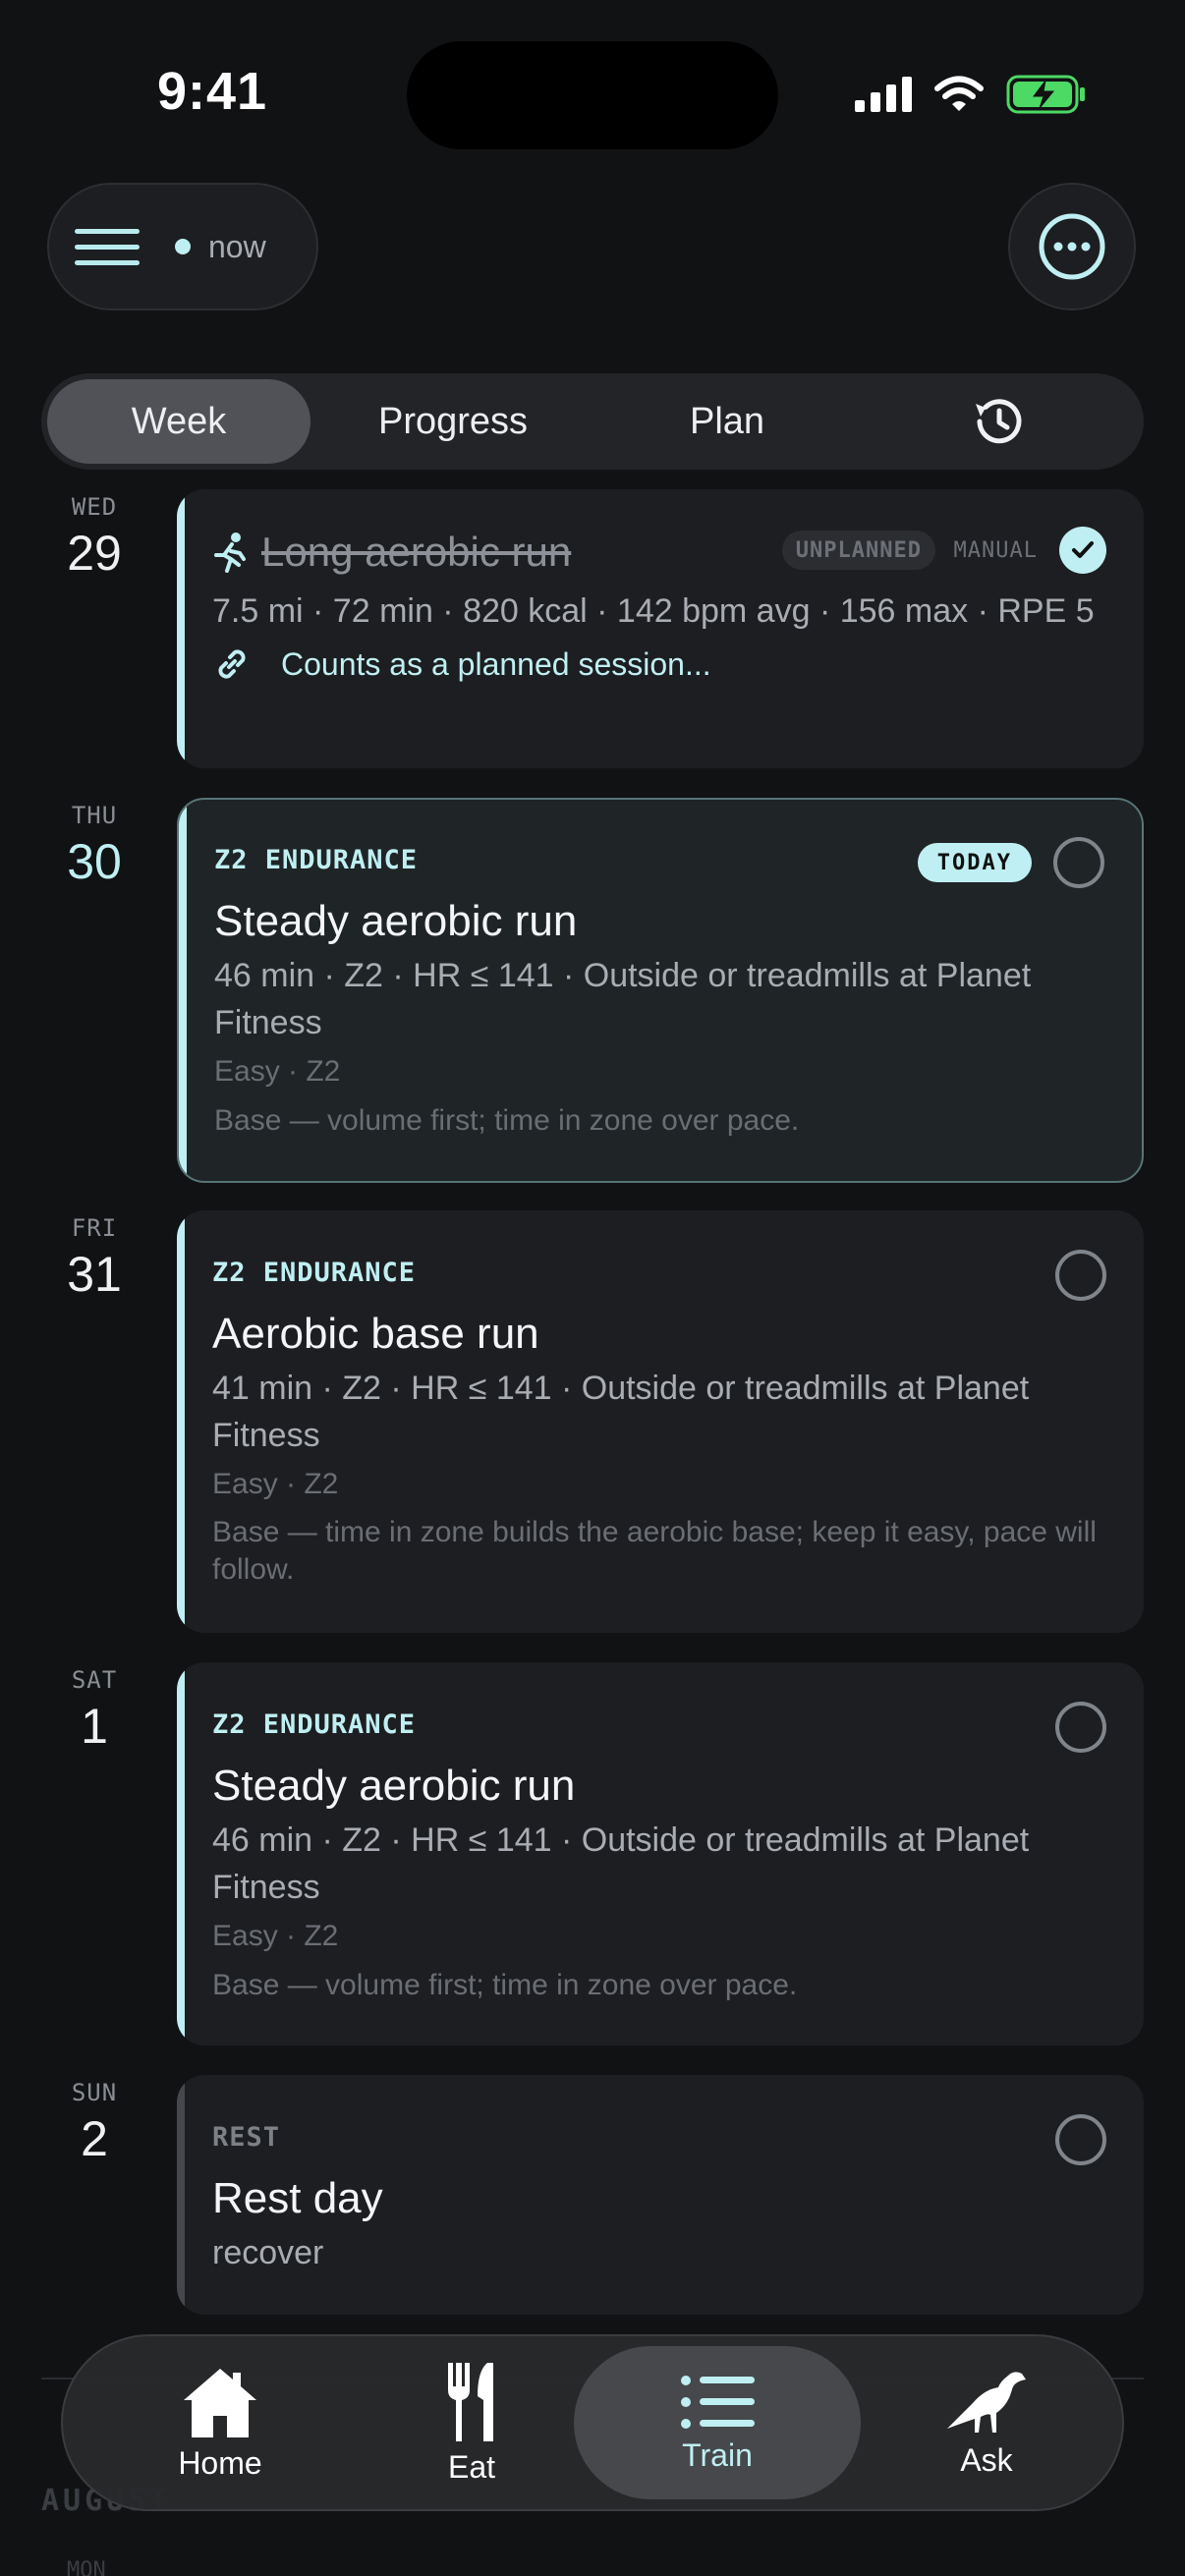  What do you see at coordinates (87, 2567) in the screenshot?
I see `next-weekday-label: MON` at bounding box center [87, 2567].